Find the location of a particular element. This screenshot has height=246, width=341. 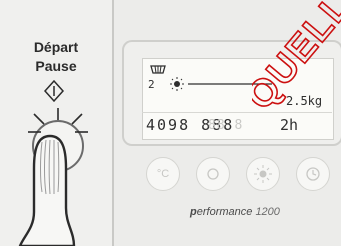

delay-button is located at coordinates (313, 174).